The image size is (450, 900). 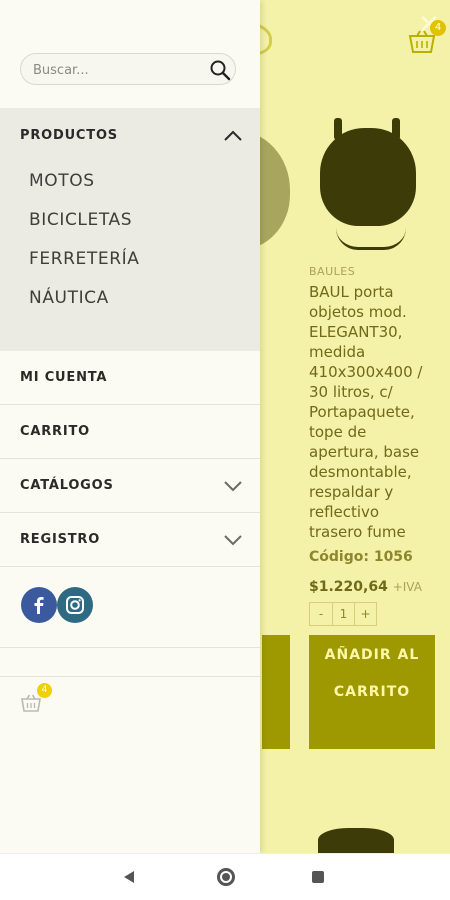 What do you see at coordinates (371, 239) in the screenshot?
I see `product-image-strap` at bounding box center [371, 239].